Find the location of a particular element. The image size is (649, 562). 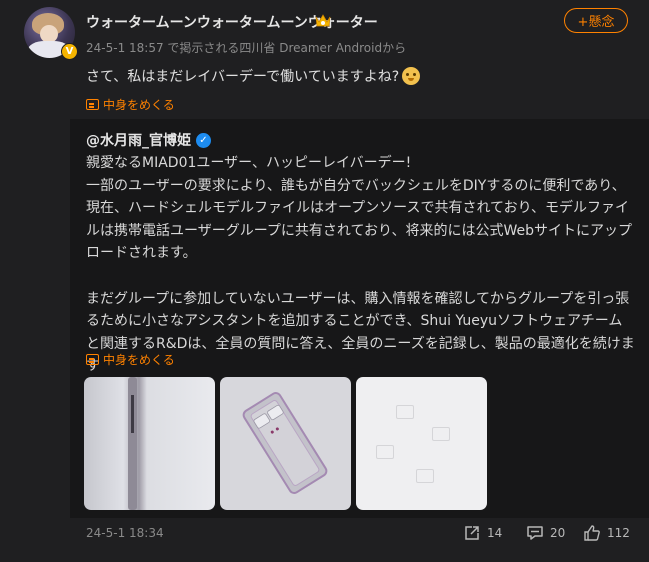

image-thumbnail-phone-model is located at coordinates (285, 443).